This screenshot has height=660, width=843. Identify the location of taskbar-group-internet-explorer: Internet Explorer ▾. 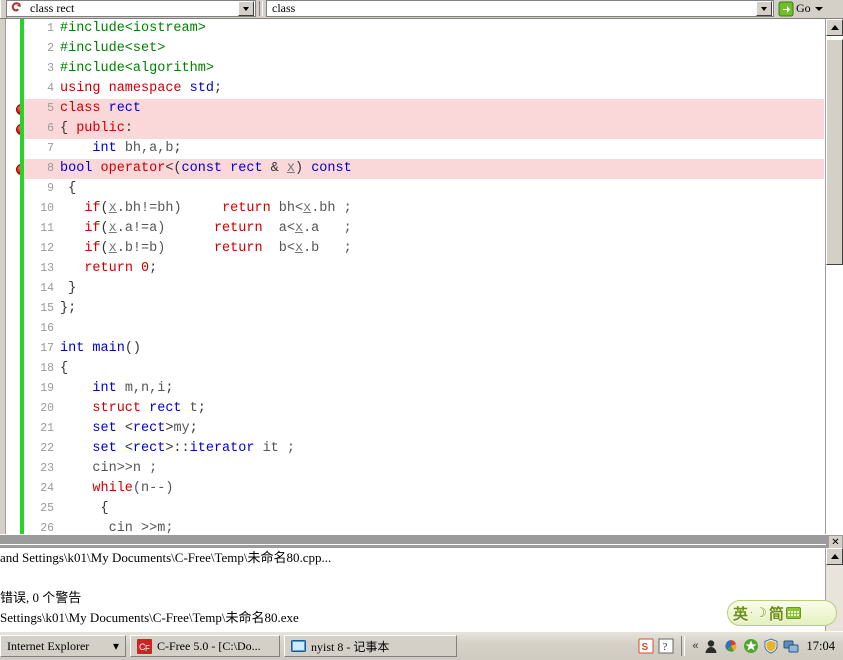
(63, 646).